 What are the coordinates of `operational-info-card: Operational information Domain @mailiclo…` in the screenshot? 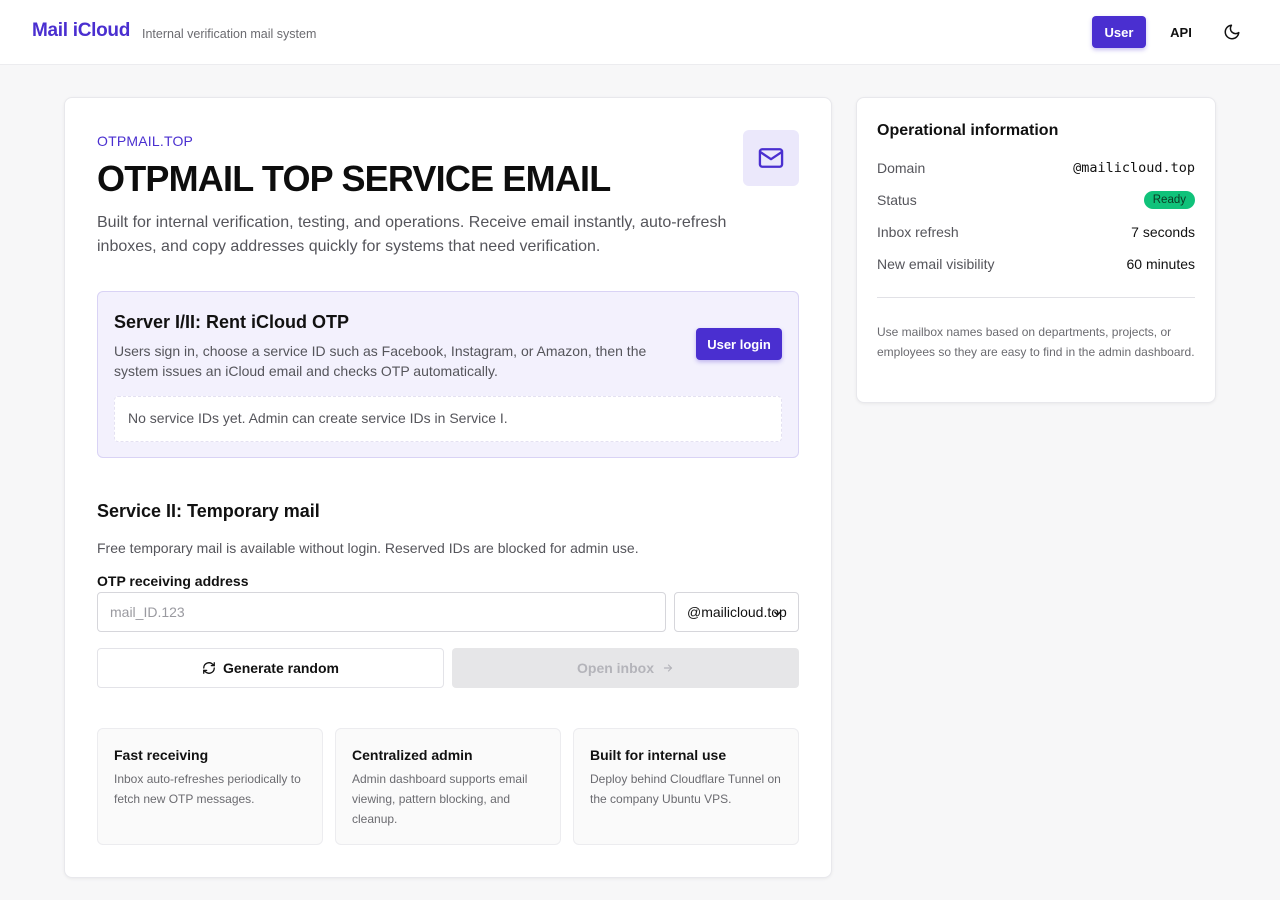 It's located at (1036, 250).